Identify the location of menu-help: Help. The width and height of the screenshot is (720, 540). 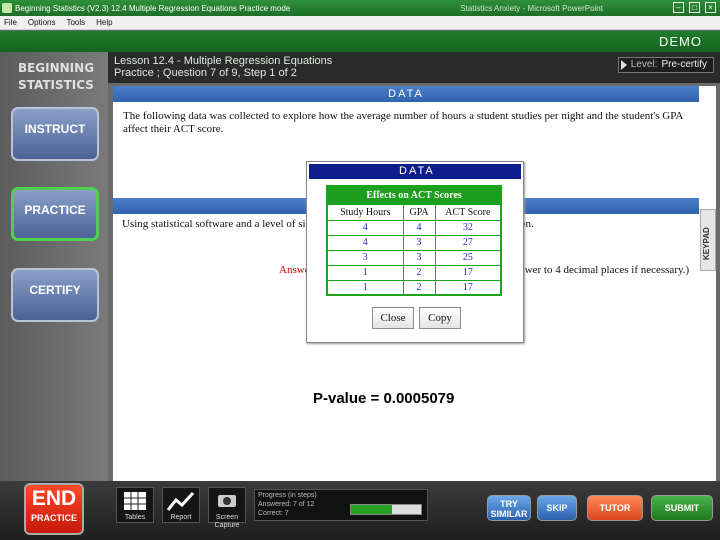
(104, 22).